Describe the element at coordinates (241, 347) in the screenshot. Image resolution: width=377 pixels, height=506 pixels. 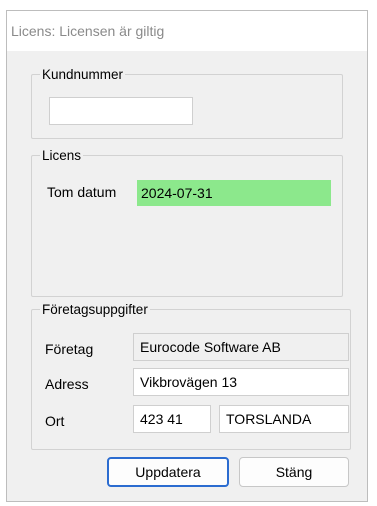
I see `company-field: Eurocode Software AB` at that location.